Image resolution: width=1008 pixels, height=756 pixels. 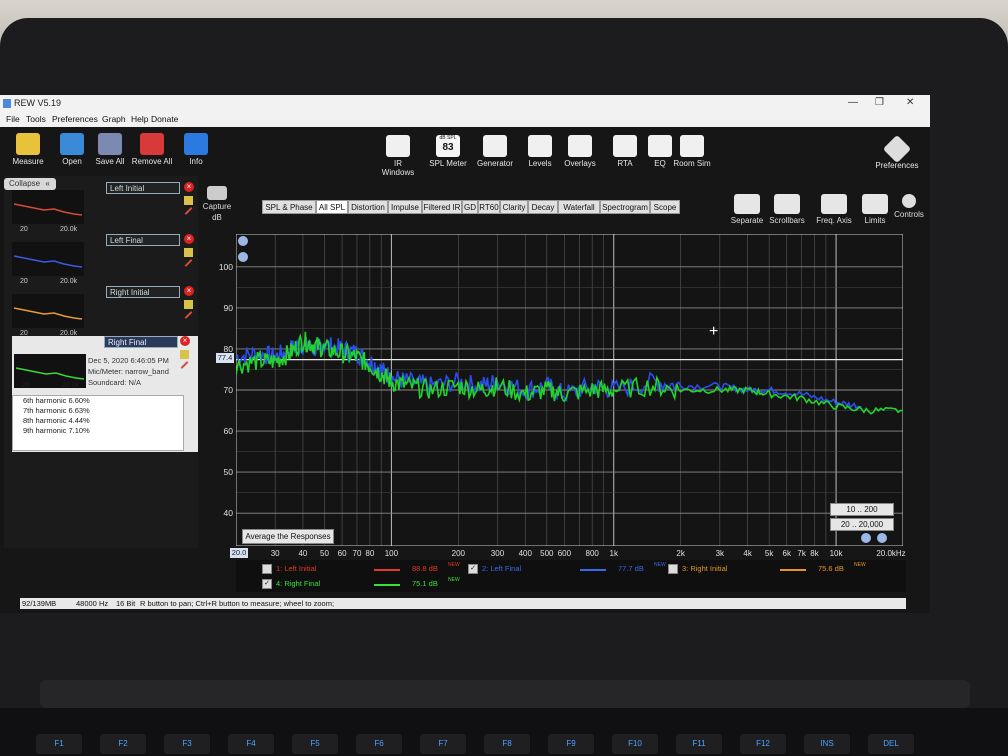 I want to click on zoom-in-icon, so click(x=866, y=538).